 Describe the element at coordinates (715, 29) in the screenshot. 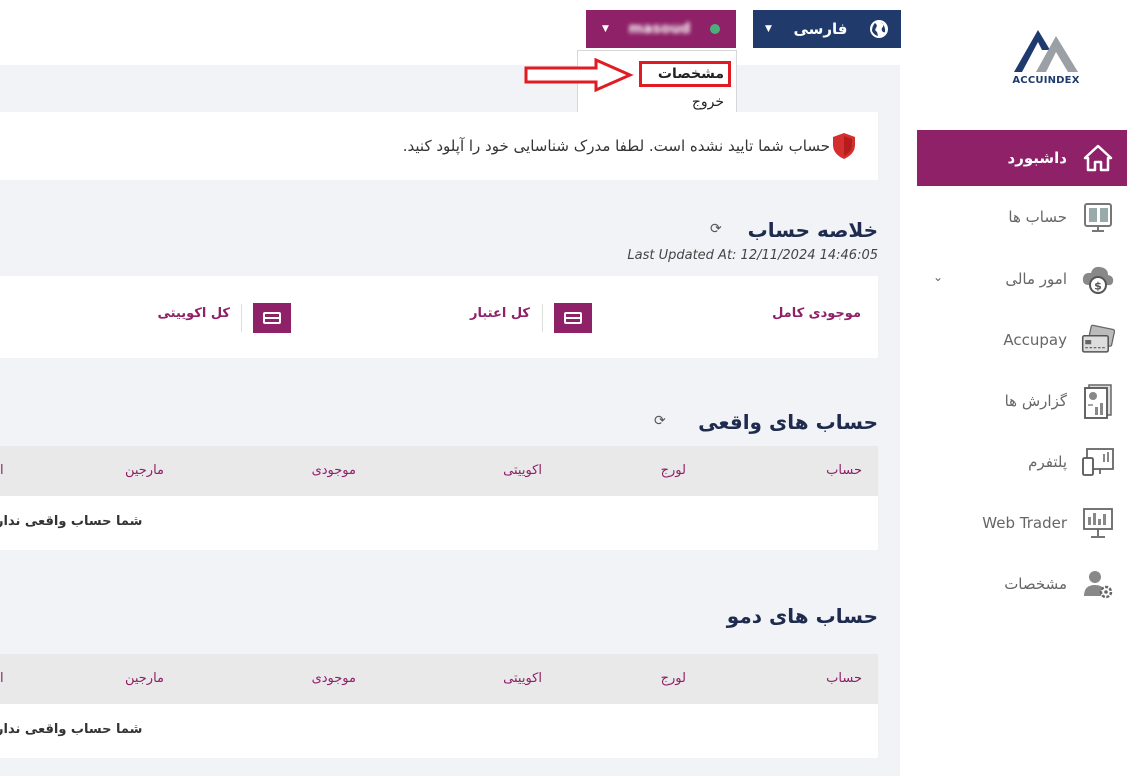

I see `online-status-dot` at that location.